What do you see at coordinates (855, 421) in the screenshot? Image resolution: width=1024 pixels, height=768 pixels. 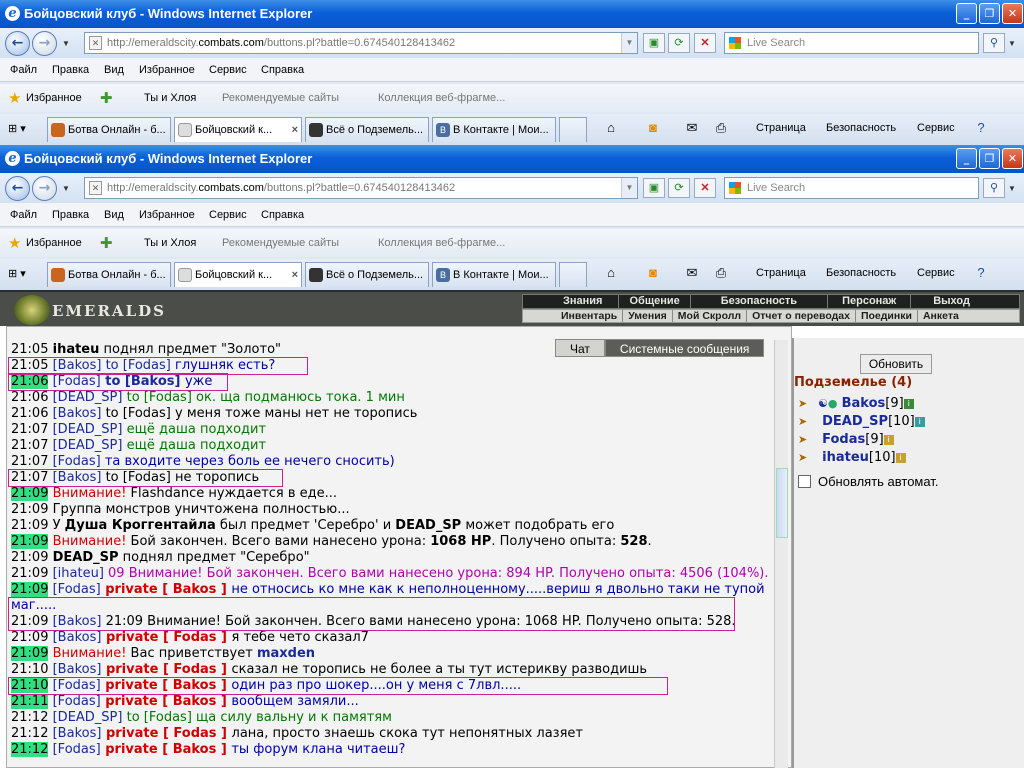 I see `player-name: DEAD_SP` at bounding box center [855, 421].